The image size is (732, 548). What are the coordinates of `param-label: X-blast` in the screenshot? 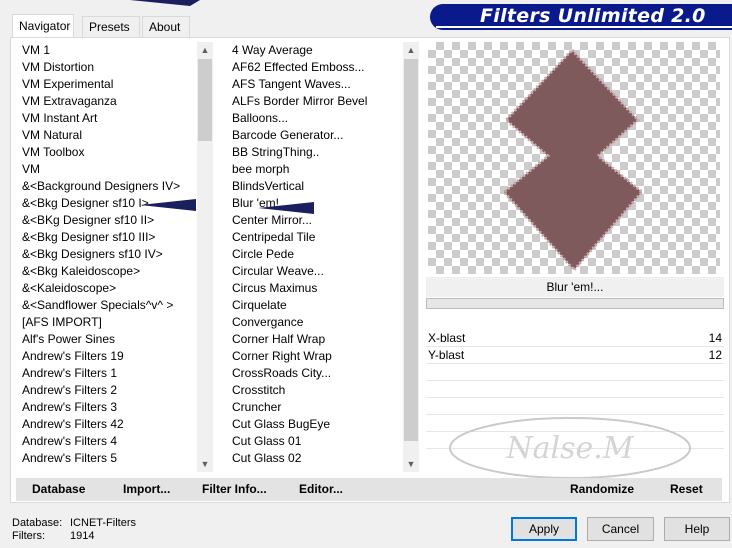 It's located at (447, 338).